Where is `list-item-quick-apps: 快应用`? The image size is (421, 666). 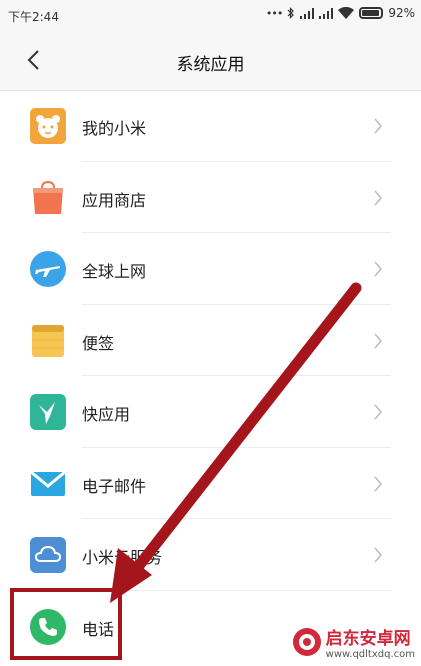 list-item-quick-apps: 快应用 is located at coordinates (210, 412).